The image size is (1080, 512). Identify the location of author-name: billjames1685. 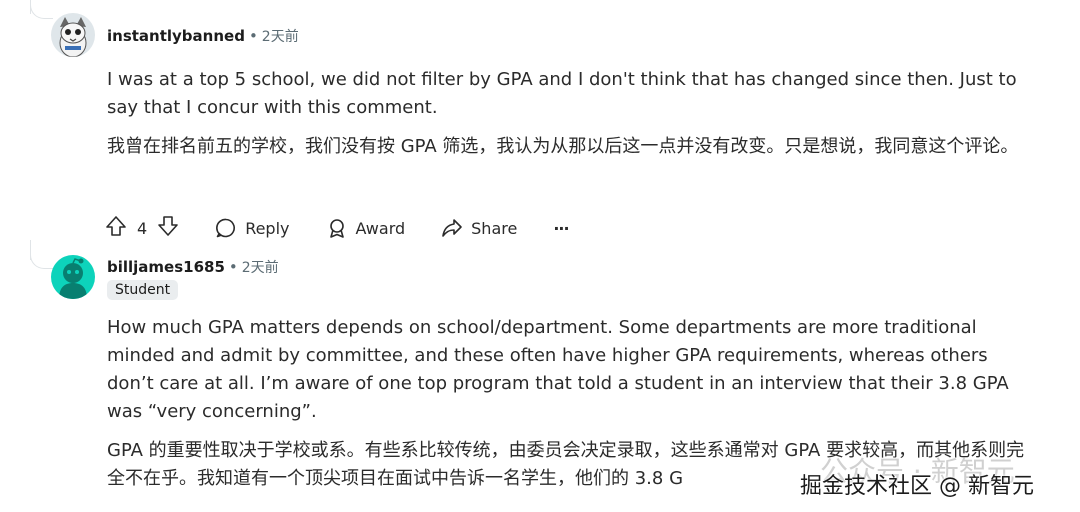
(166, 267).